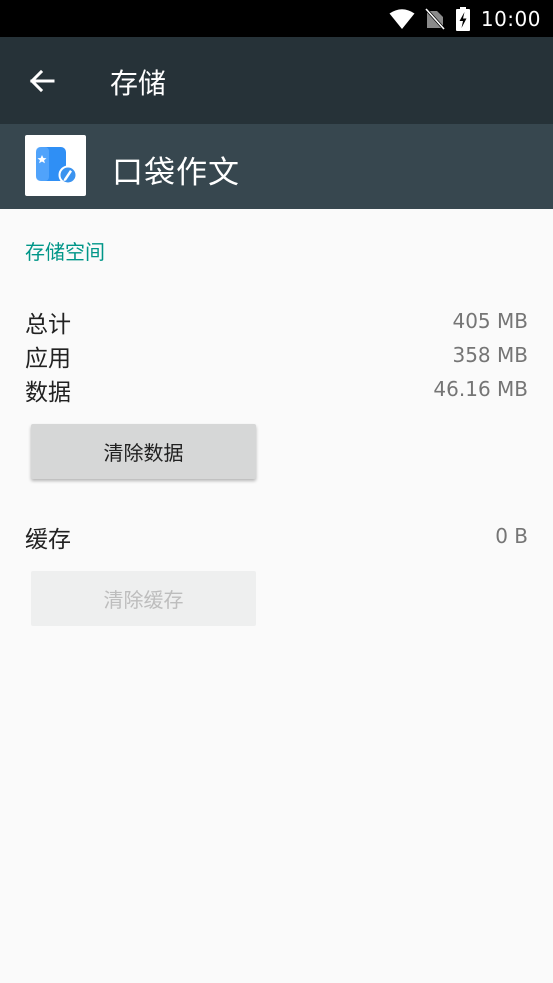 This screenshot has width=553, height=983. Describe the element at coordinates (462, 18) in the screenshot. I see `battery-charging-icon` at that location.